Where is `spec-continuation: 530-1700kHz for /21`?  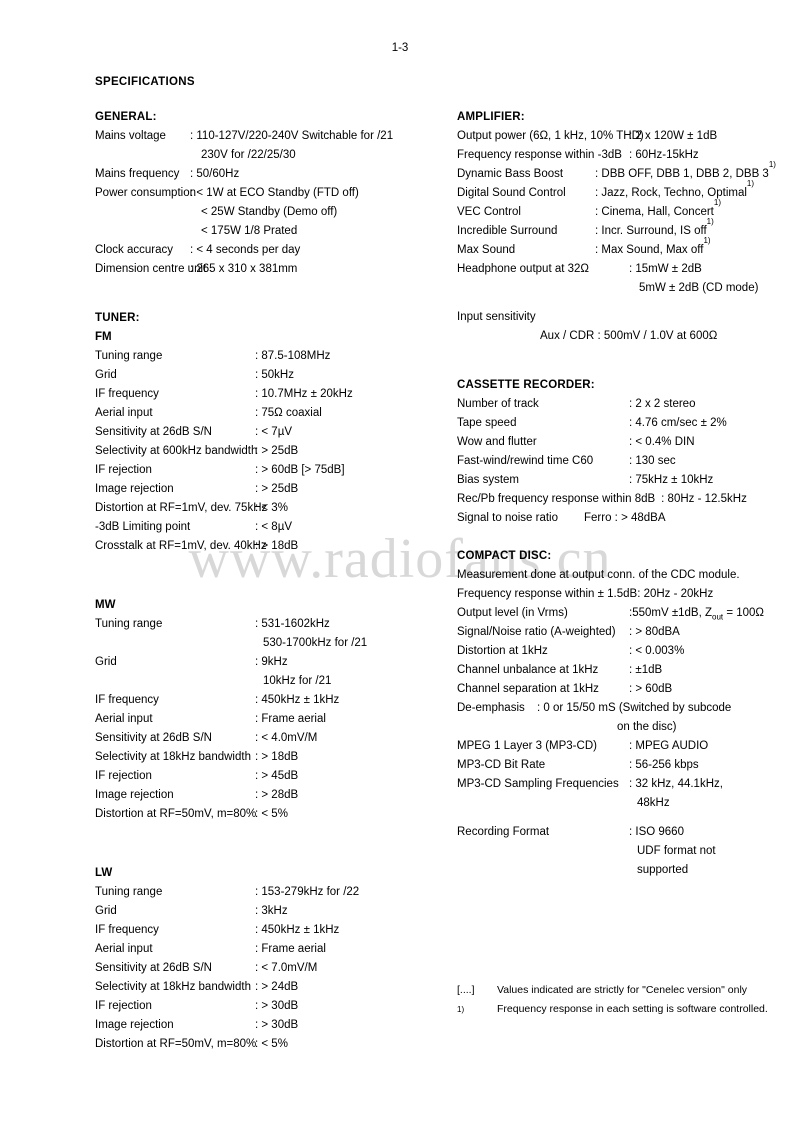
spec-continuation: 530-1700kHz for /21 is located at coordinates (315, 643).